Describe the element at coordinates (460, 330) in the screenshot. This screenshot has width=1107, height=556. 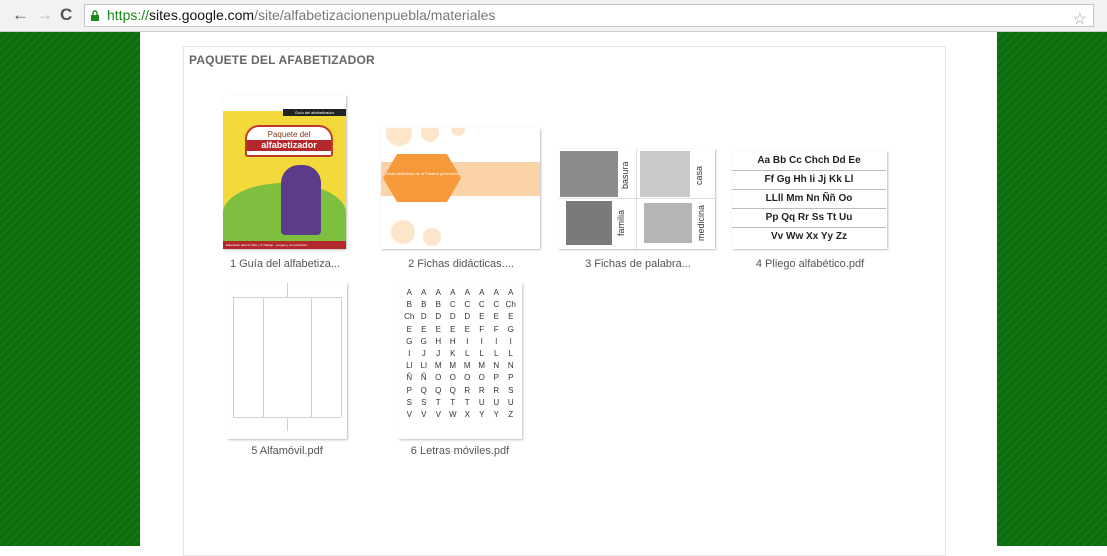
I see `letters-row: EEEEEFFG` at that location.